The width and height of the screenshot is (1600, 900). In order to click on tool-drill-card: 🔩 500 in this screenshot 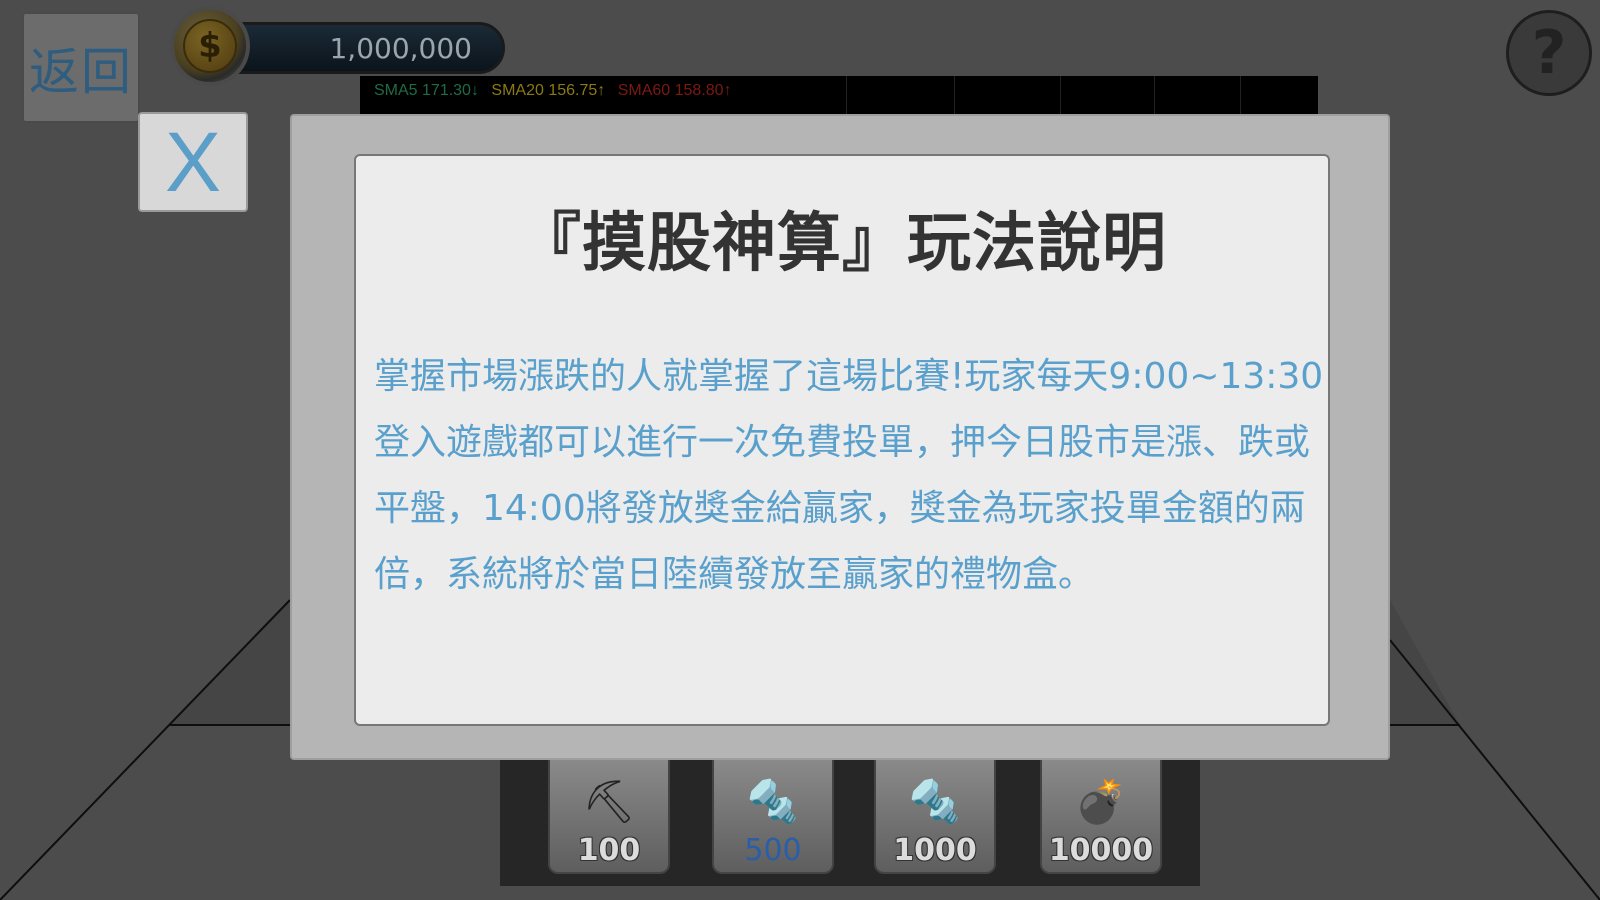, I will do `click(773, 817)`.